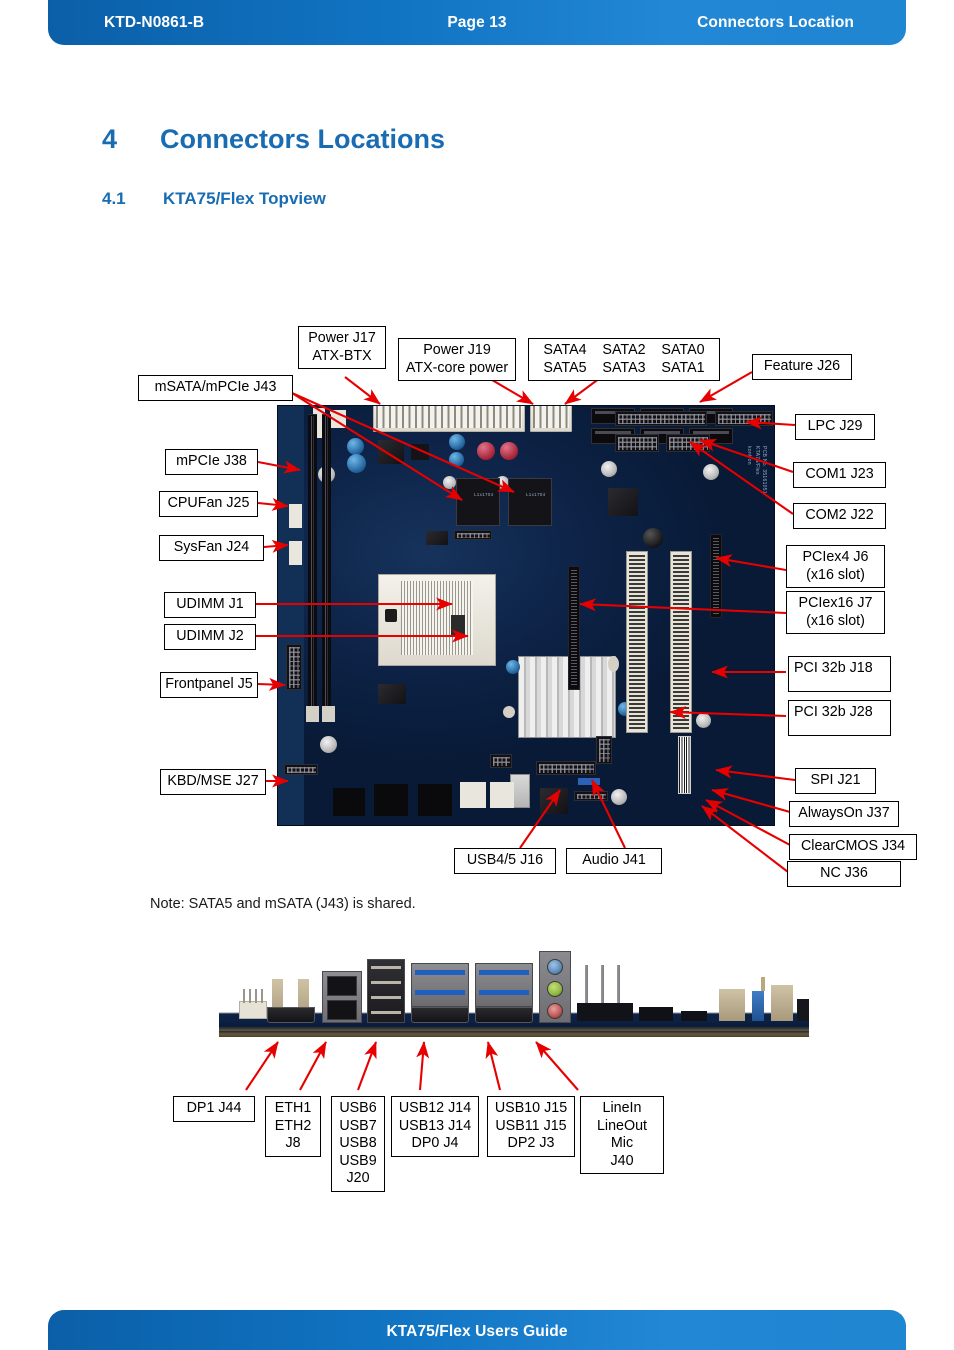  Describe the element at coordinates (293, 1126) in the screenshot. I see `label-eth-j8: ETH1 ETH2 J8` at that location.